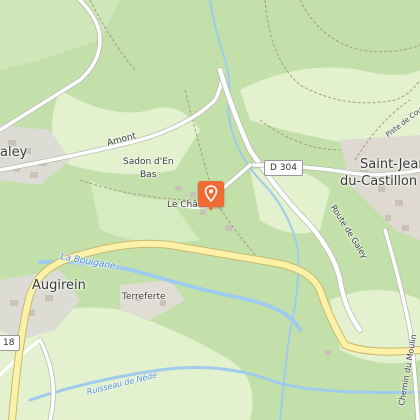 The width and height of the screenshot is (420, 420). I want to click on road-shield-edge: 18, so click(10, 343).